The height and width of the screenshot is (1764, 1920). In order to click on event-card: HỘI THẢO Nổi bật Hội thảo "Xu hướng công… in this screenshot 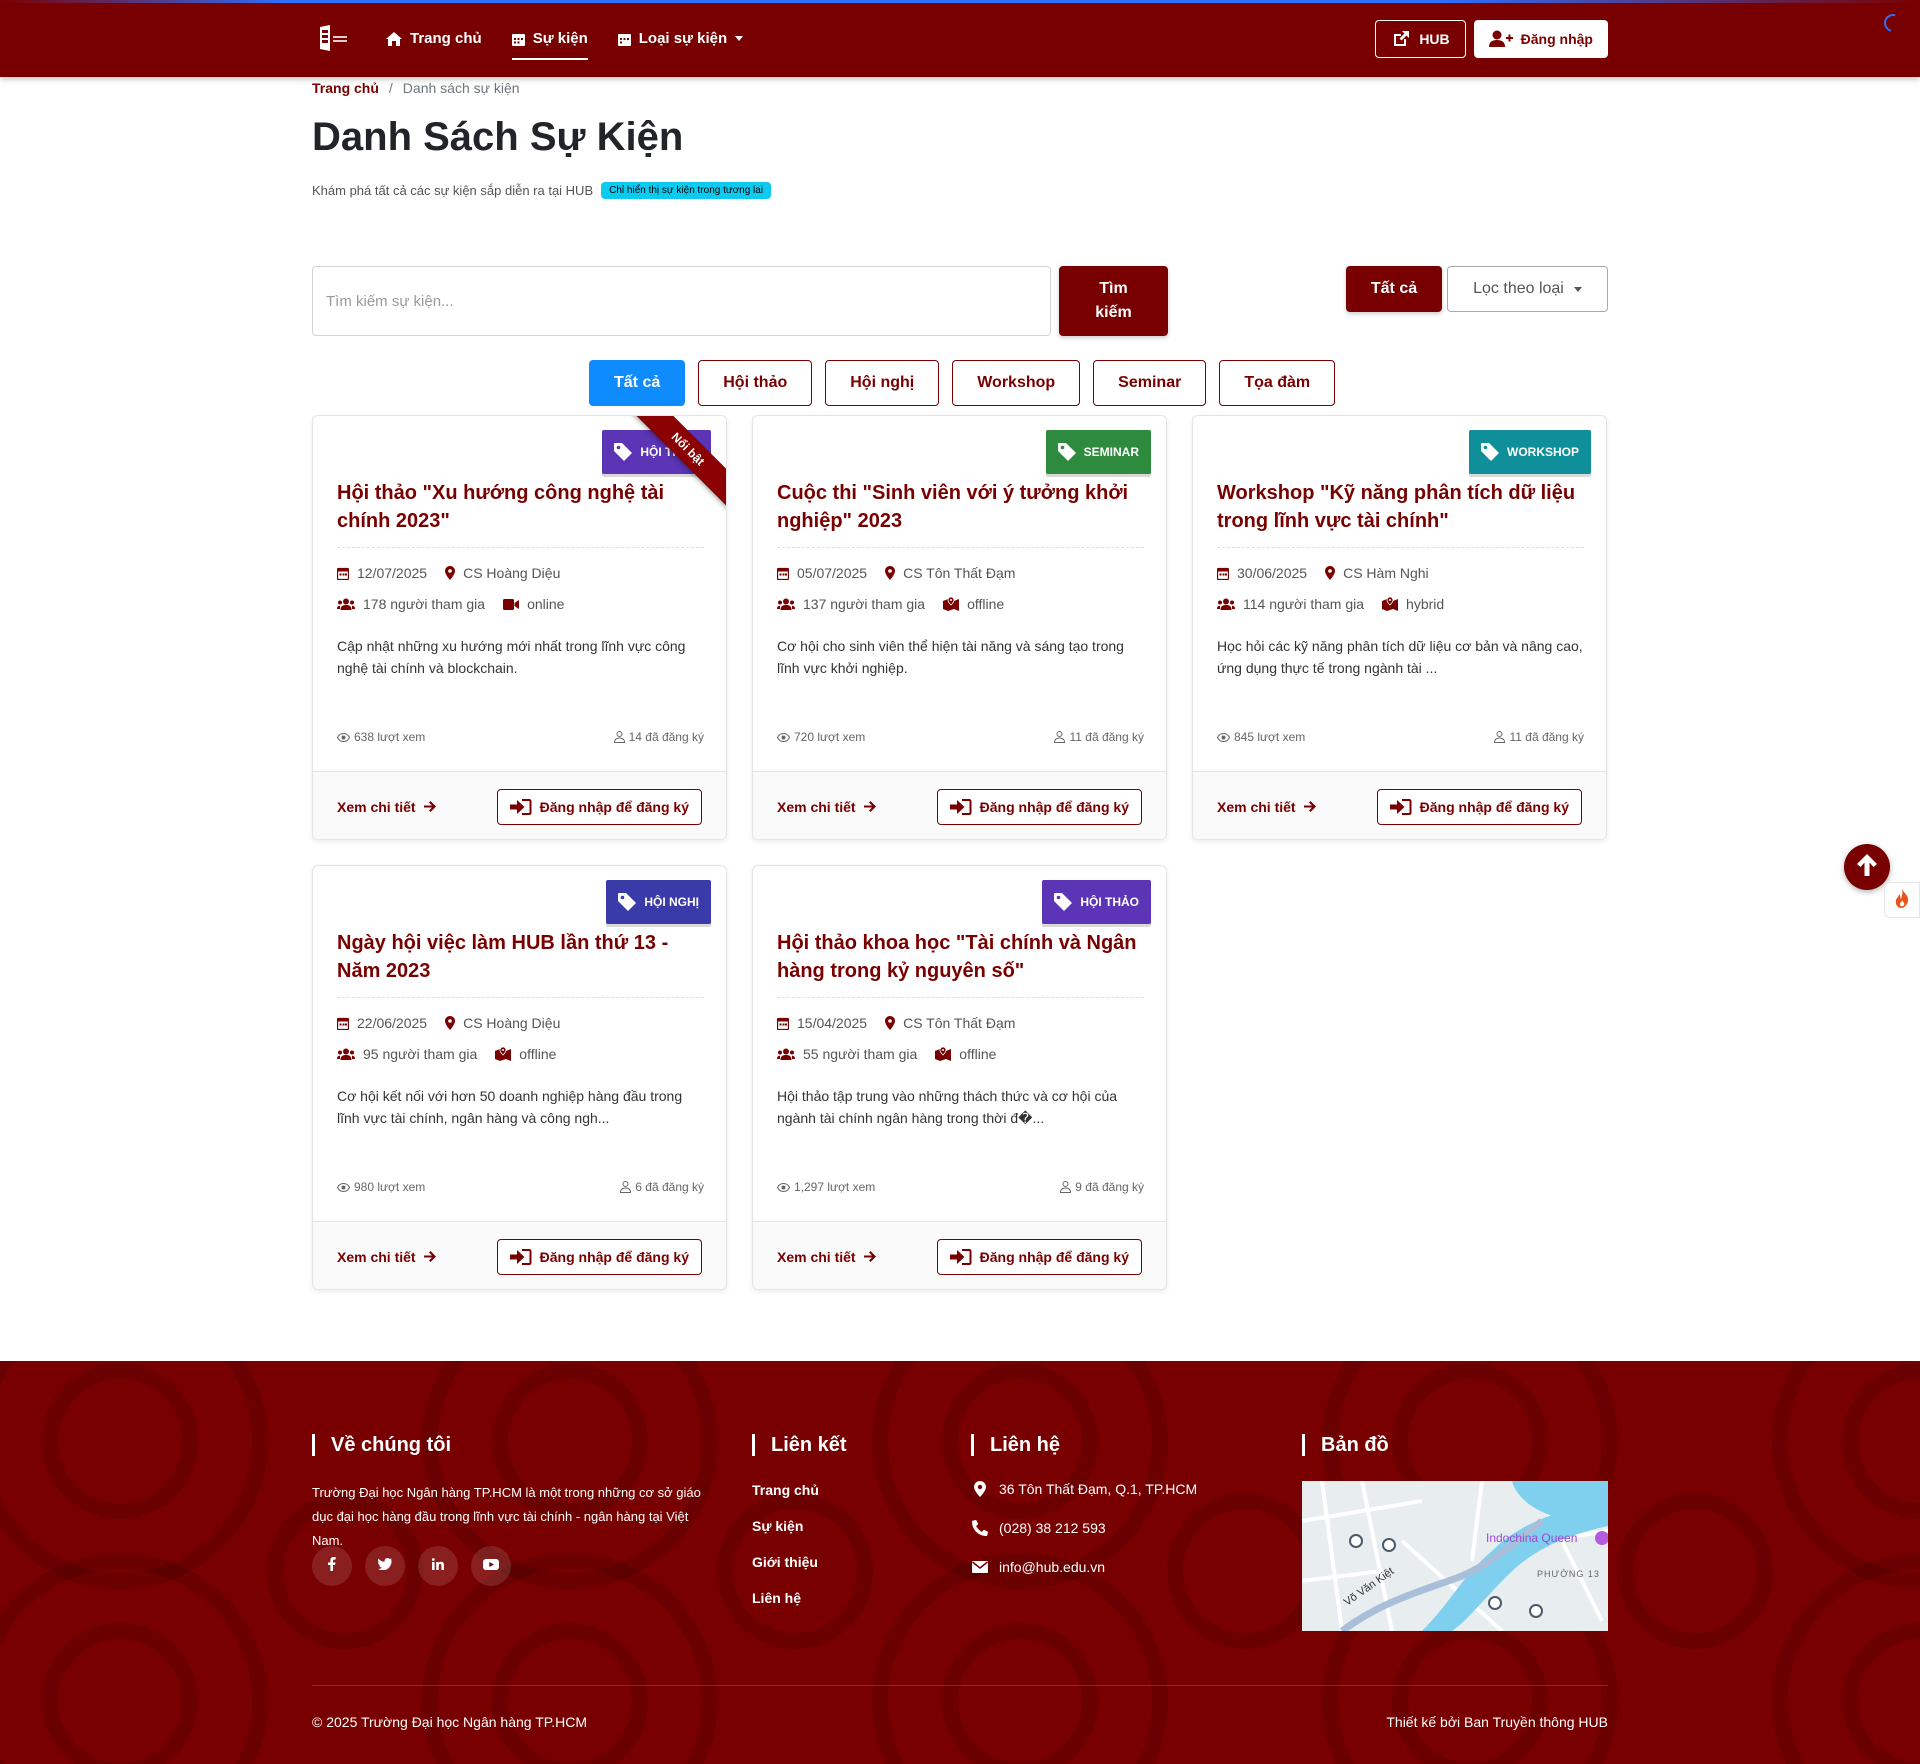, I will do `click(519, 627)`.